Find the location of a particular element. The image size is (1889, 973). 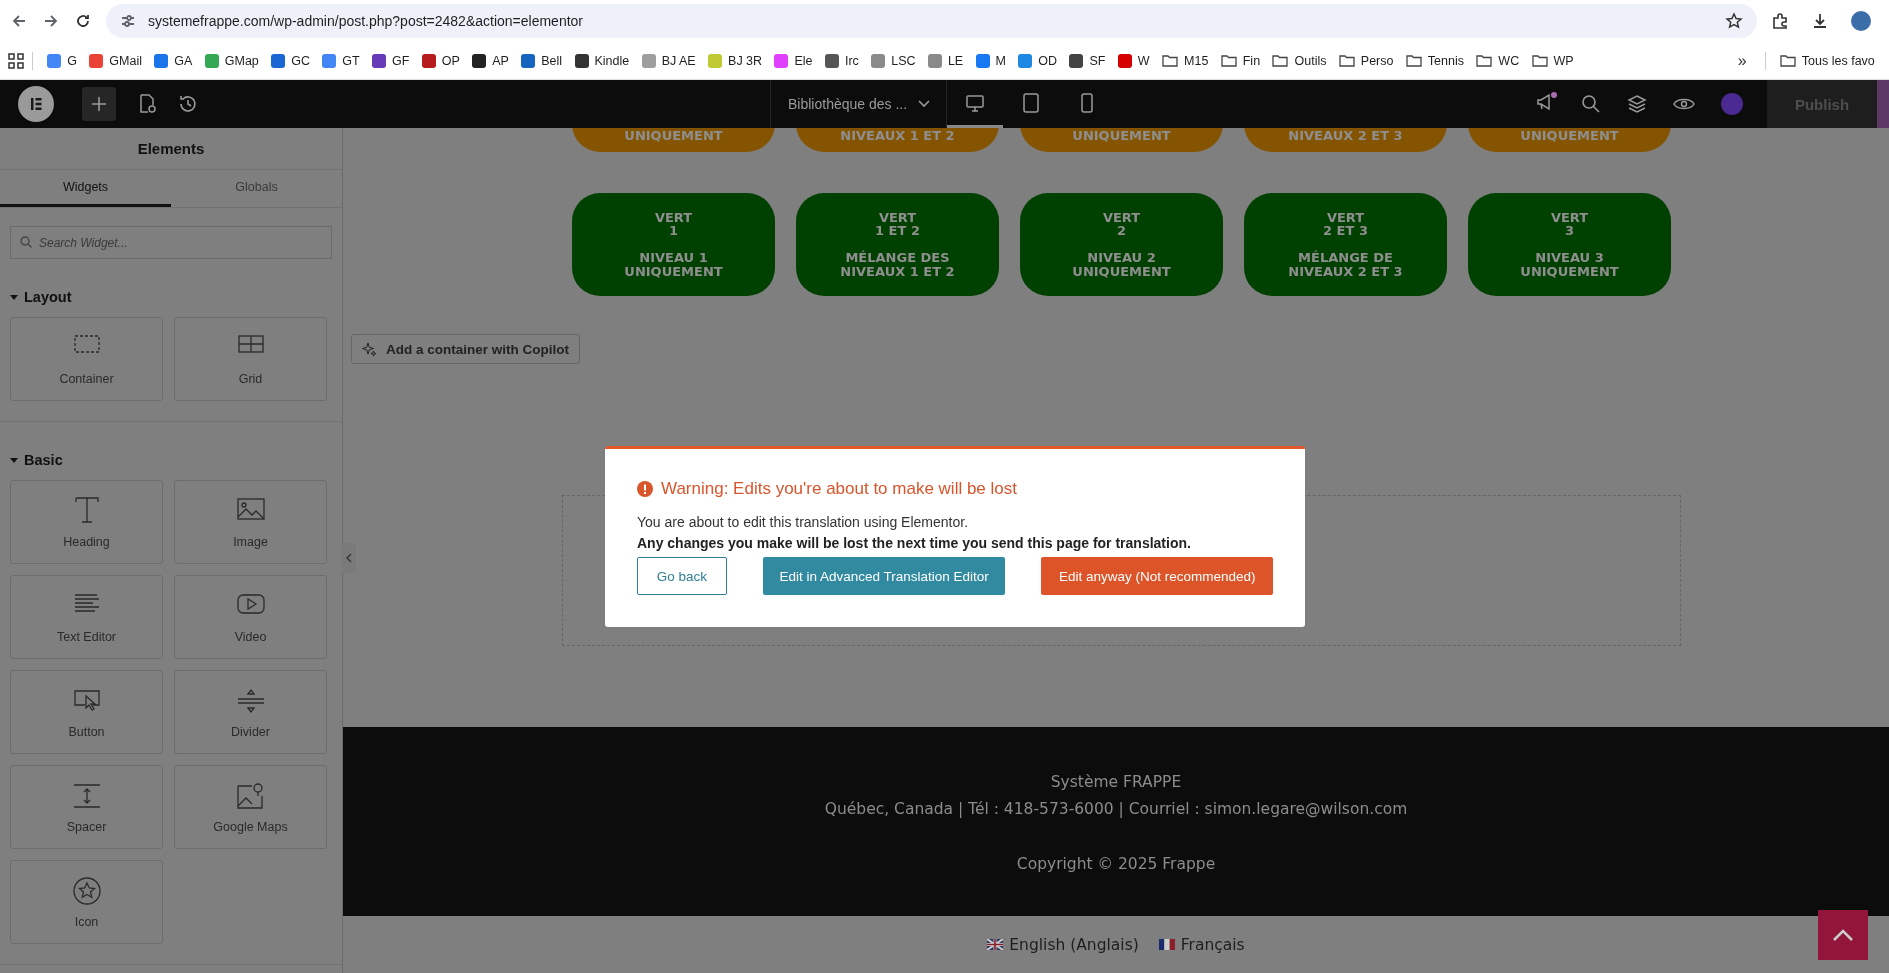

bookmark: Perso is located at coordinates (1366, 60).